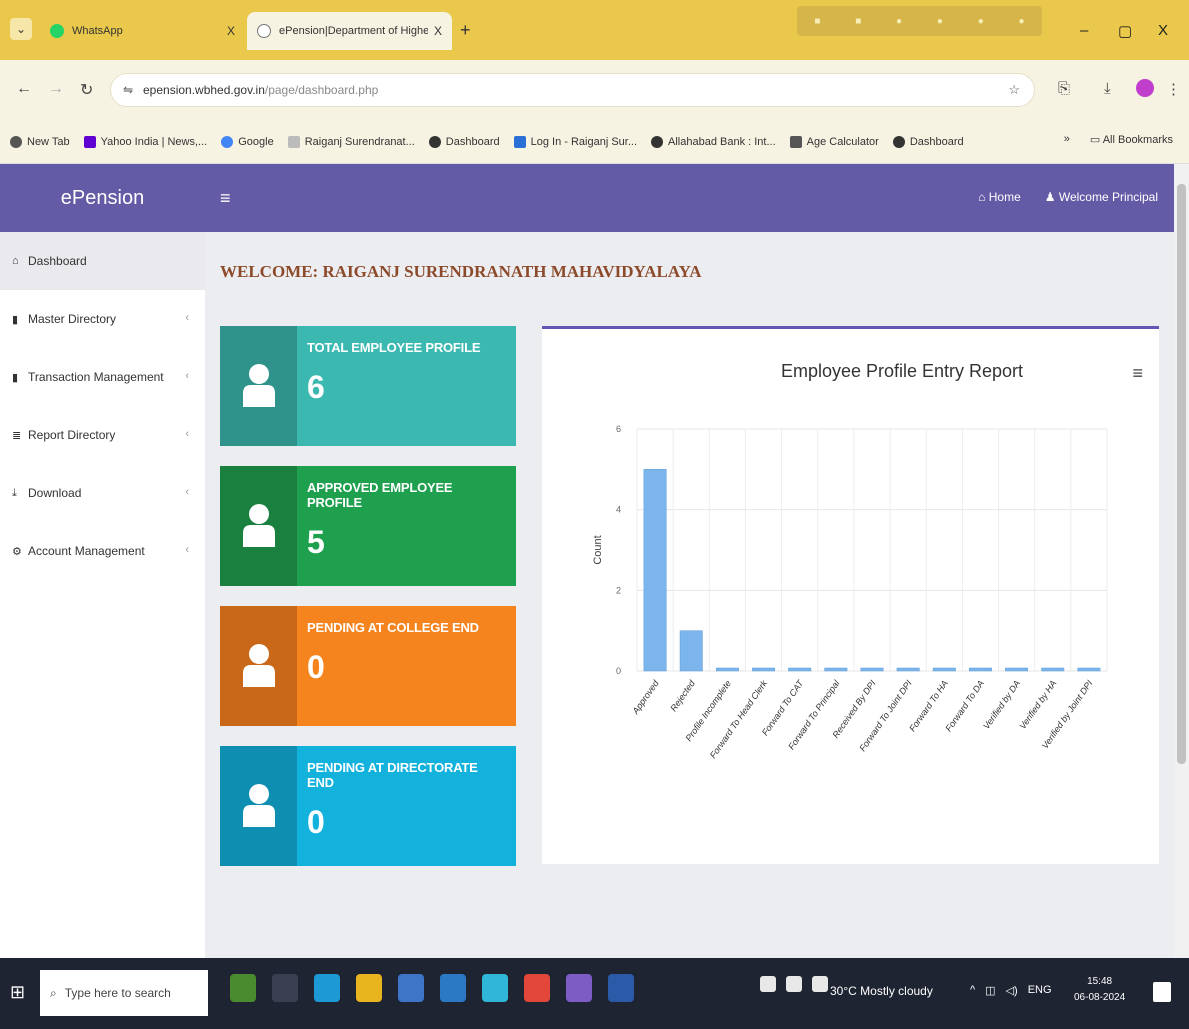 Image resolution: width=1189 pixels, height=1029 pixels. I want to click on site-info-icon: ⇋, so click(128, 90).